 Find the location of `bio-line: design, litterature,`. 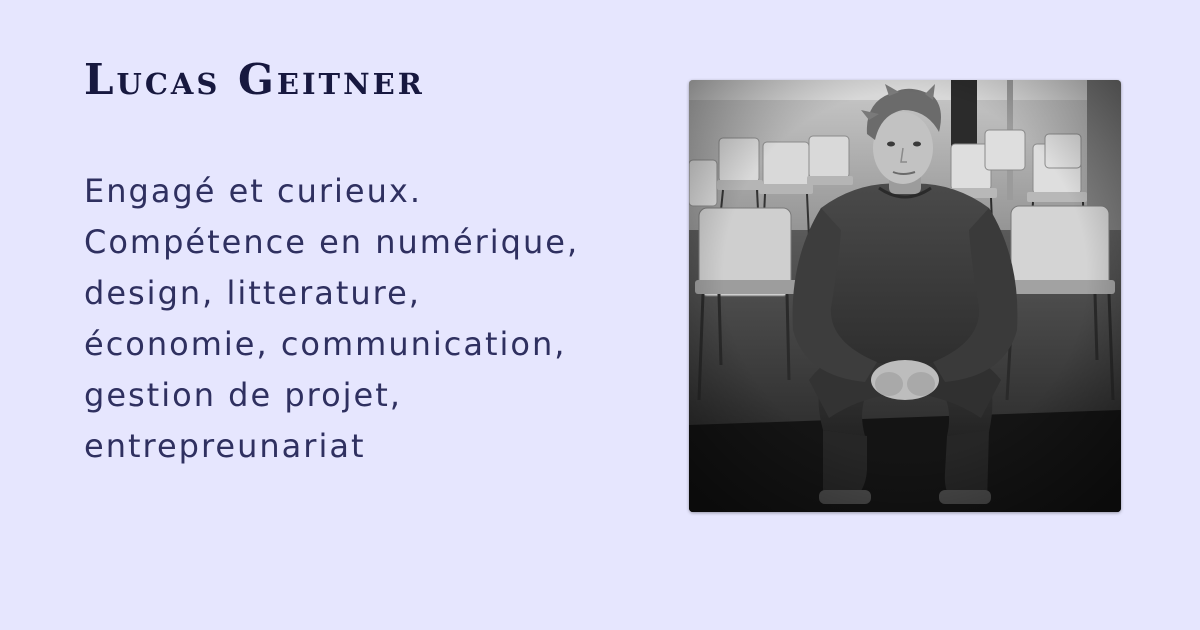

bio-line: design, litterature, is located at coordinates (252, 293).